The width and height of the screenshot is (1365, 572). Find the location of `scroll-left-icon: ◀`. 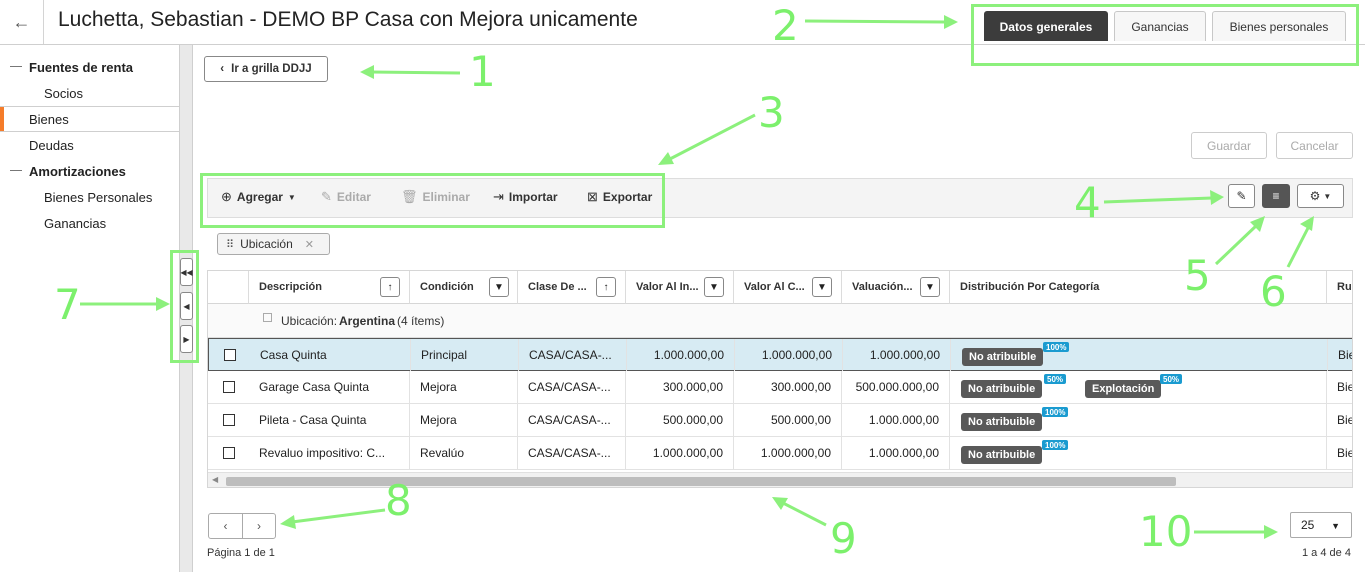

scroll-left-icon: ◀ is located at coordinates (215, 479).